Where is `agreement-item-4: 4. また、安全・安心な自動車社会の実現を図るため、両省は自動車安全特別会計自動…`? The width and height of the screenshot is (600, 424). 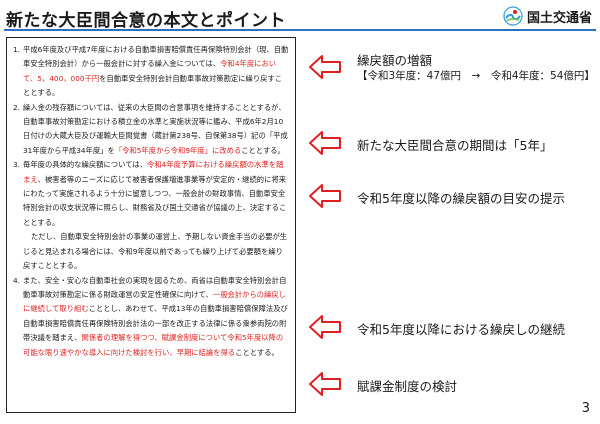
agreement-item-4: 4. また、安全・安心な自動車社会の実現を図るため、両省は自動車安全特別会計自動… is located at coordinates (151, 317).